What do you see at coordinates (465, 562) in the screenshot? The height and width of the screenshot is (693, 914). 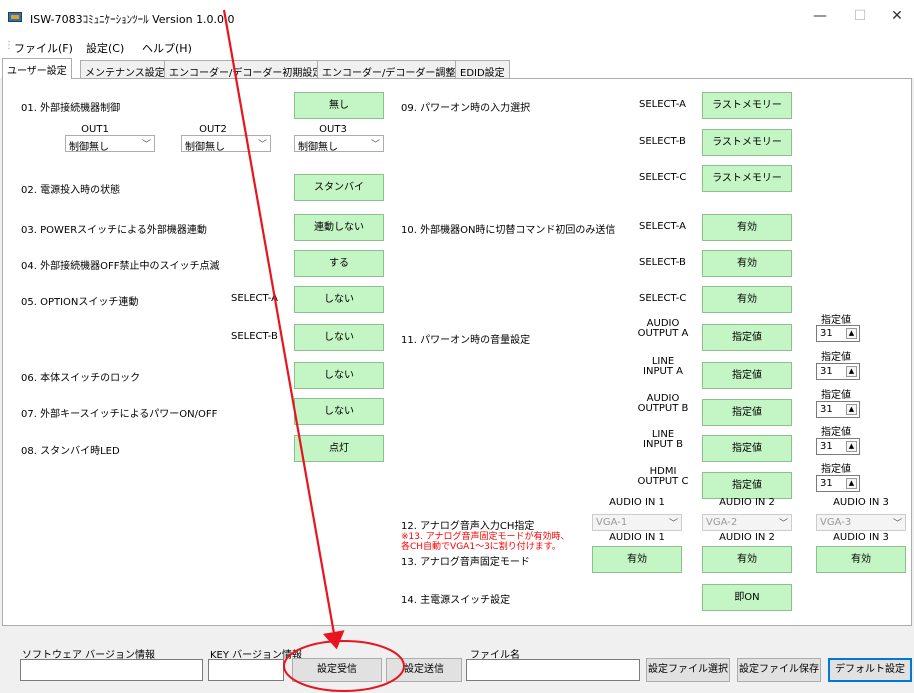 I see `s13-label: 13. アナログ音声固定モード` at bounding box center [465, 562].